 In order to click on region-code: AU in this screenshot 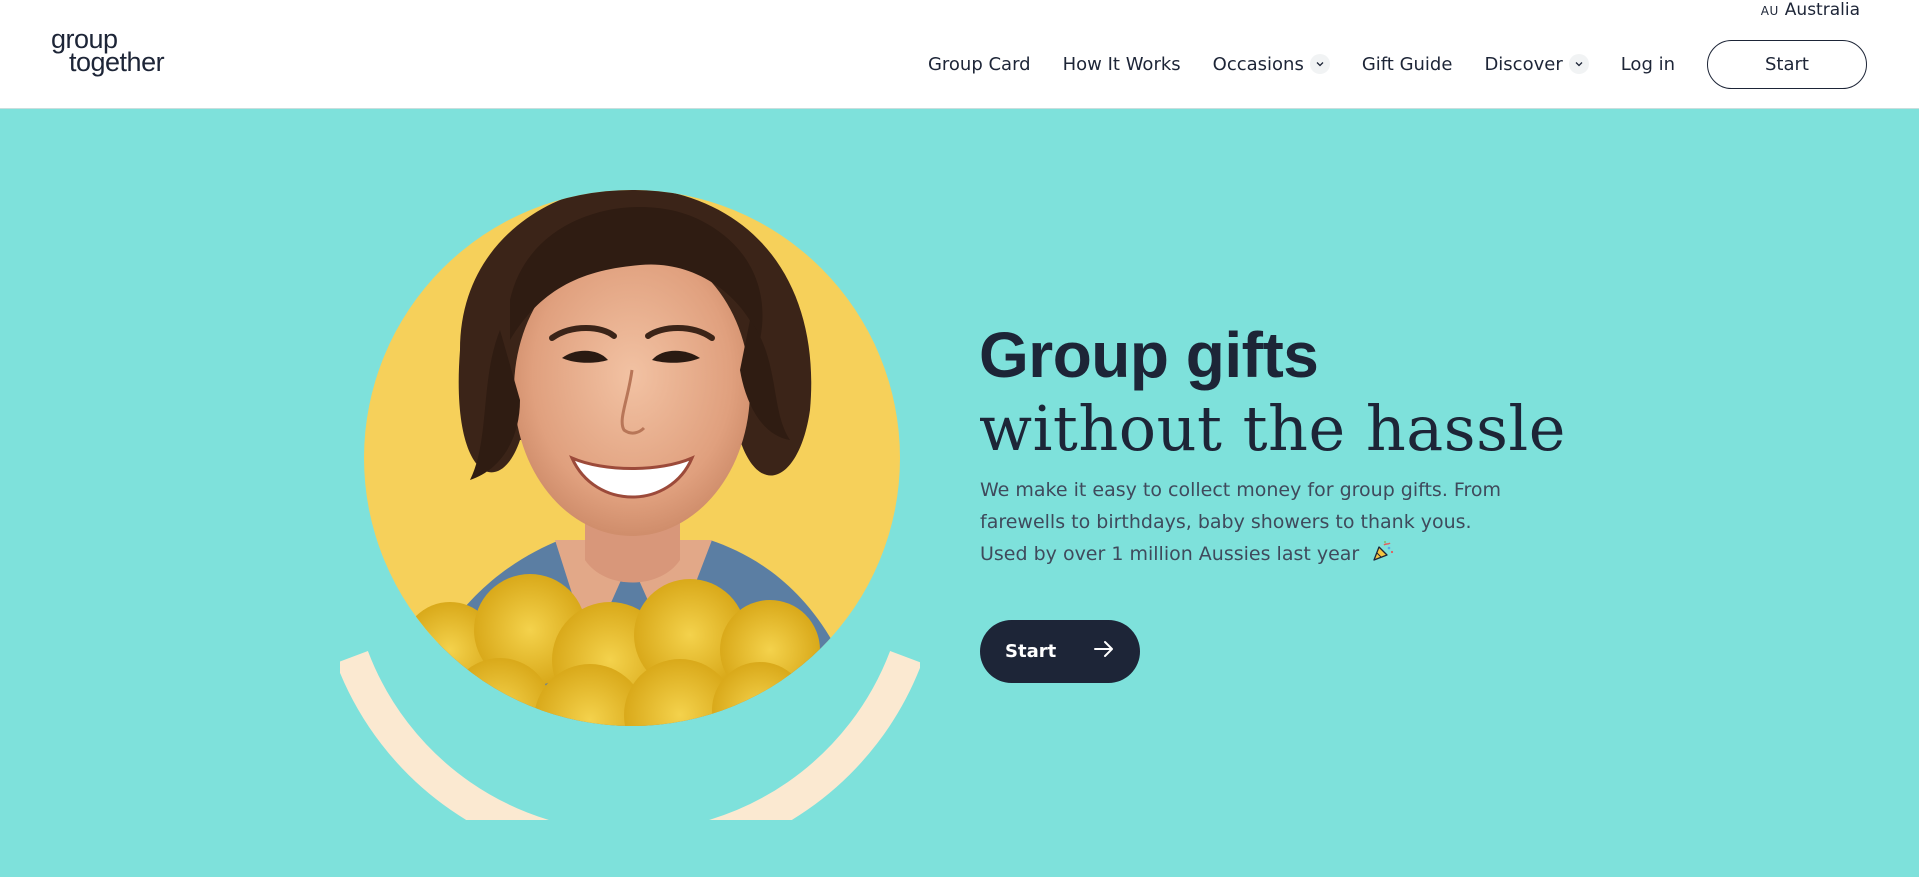, I will do `click(1769, 11)`.